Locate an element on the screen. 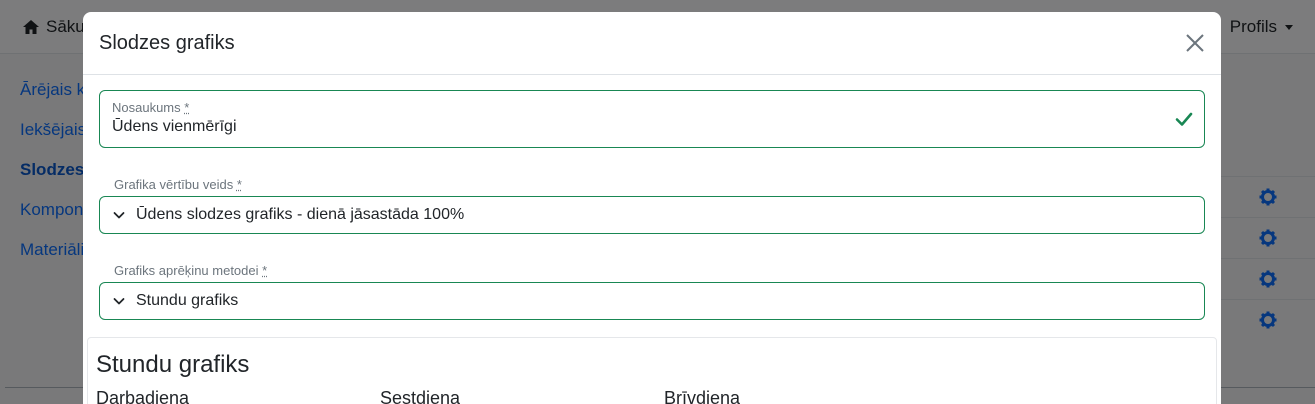 The height and width of the screenshot is (404, 1315). check-icon is located at coordinates (1184, 119).